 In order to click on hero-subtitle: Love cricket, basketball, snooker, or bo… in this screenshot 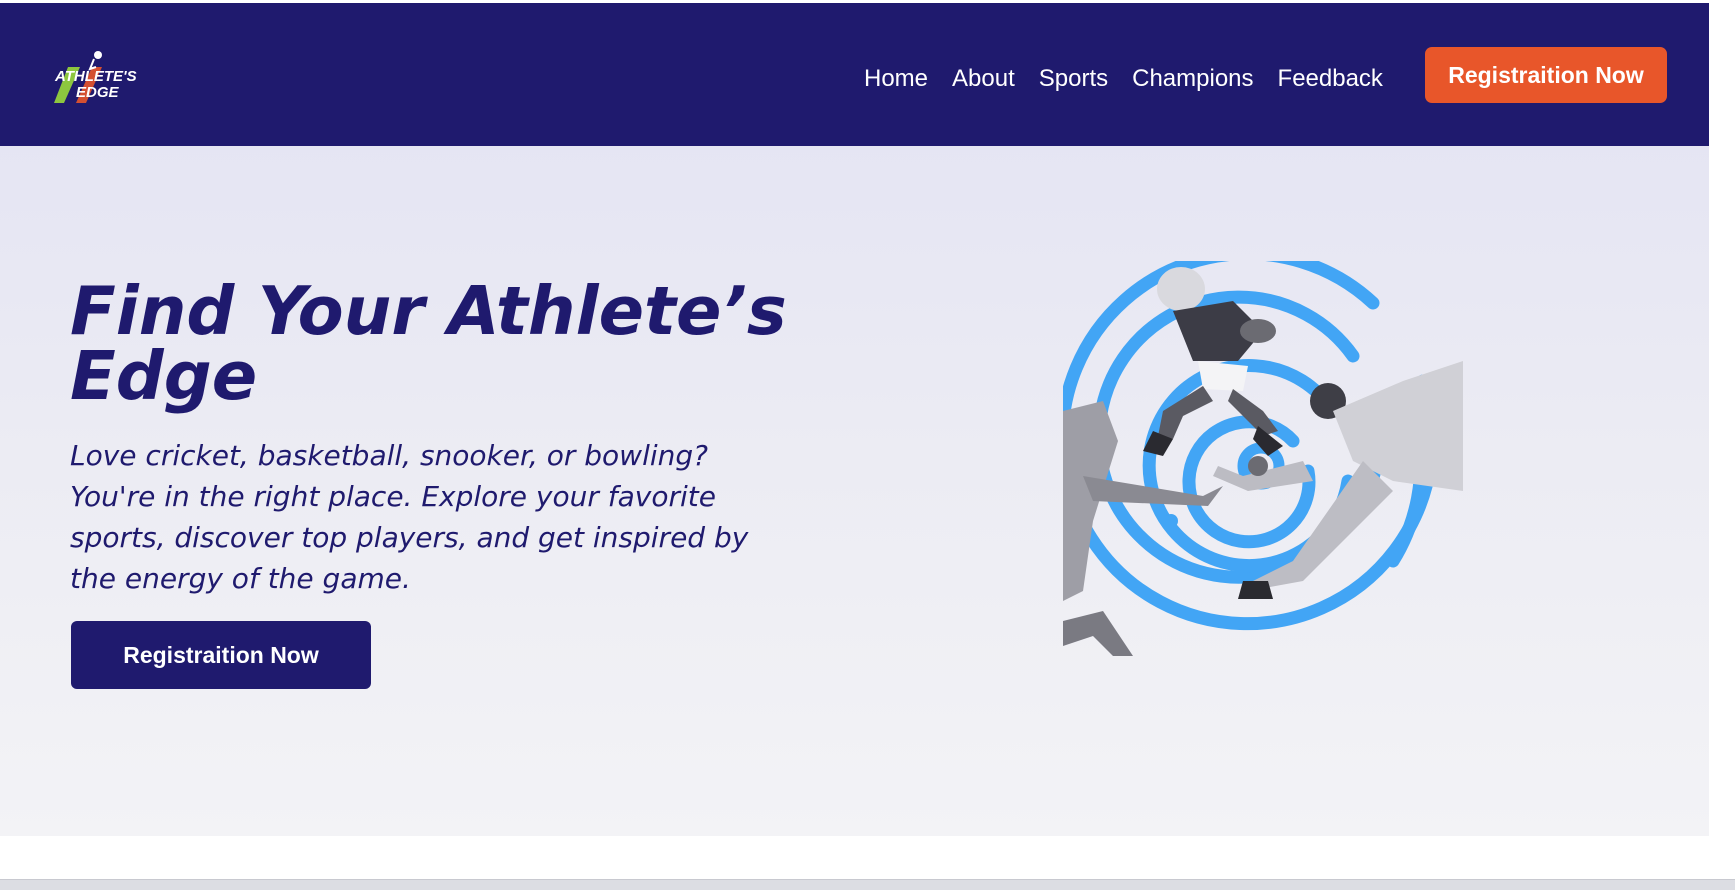, I will do `click(409, 517)`.